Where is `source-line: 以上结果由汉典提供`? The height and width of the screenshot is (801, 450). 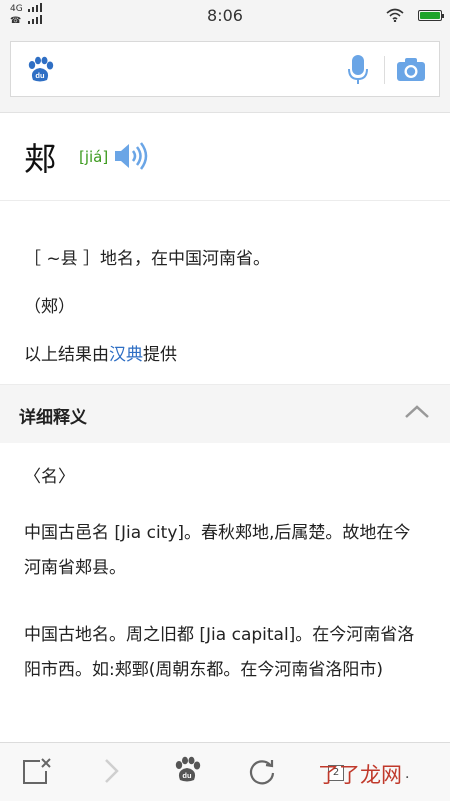
source-line: 以上结果由汉典提供 is located at coordinates (100, 352).